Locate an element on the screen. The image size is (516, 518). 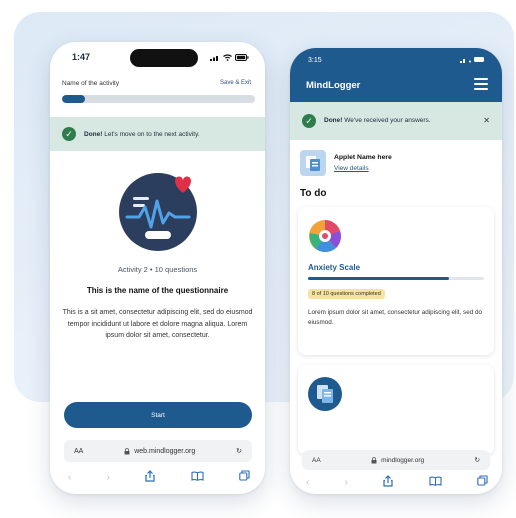
banner-text: Done! We've received your answers. is located at coordinates (377, 121).